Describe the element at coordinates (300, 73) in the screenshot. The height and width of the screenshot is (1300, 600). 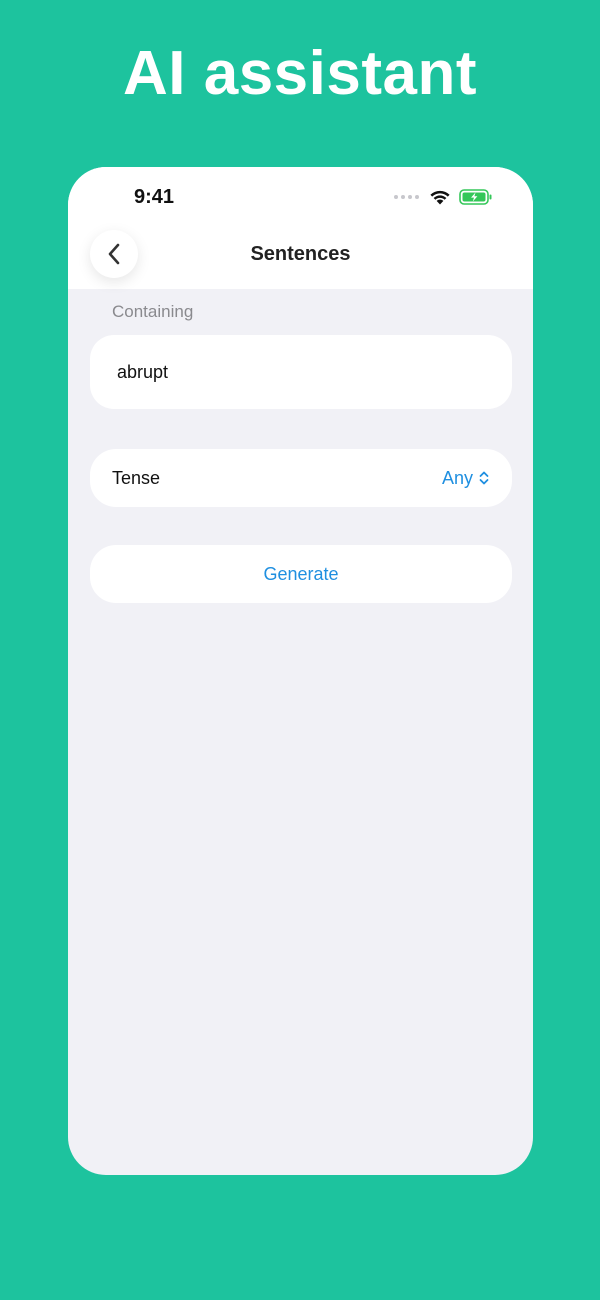
I see `promo-title: AI assistant` at that location.